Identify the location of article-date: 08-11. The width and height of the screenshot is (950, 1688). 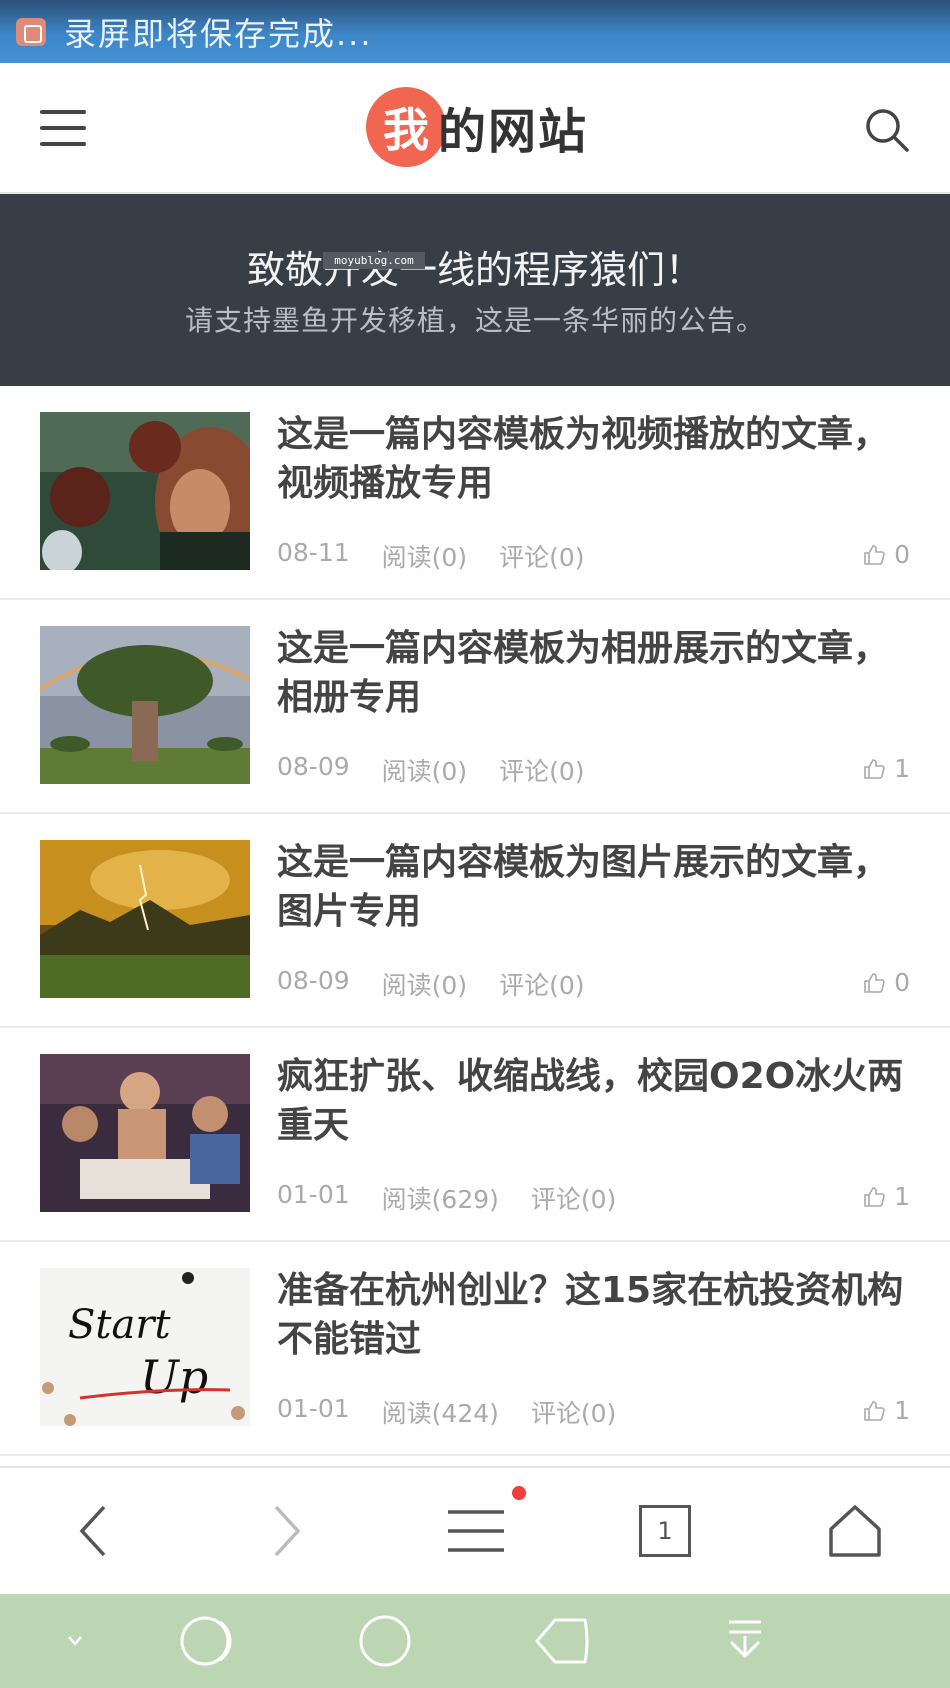
(313, 552).